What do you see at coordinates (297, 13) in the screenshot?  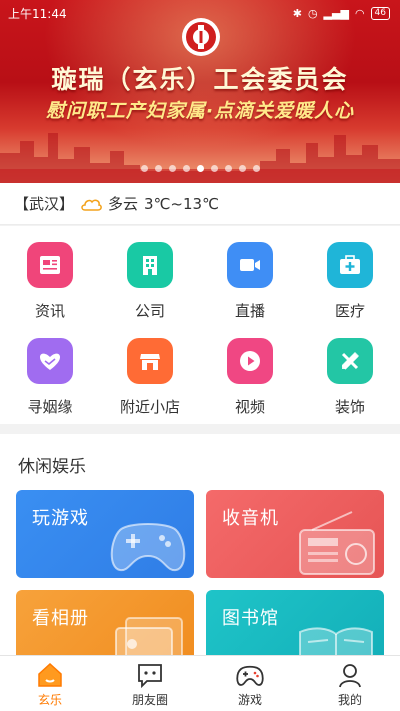 I see `bluetooth-icon: ✱` at bounding box center [297, 13].